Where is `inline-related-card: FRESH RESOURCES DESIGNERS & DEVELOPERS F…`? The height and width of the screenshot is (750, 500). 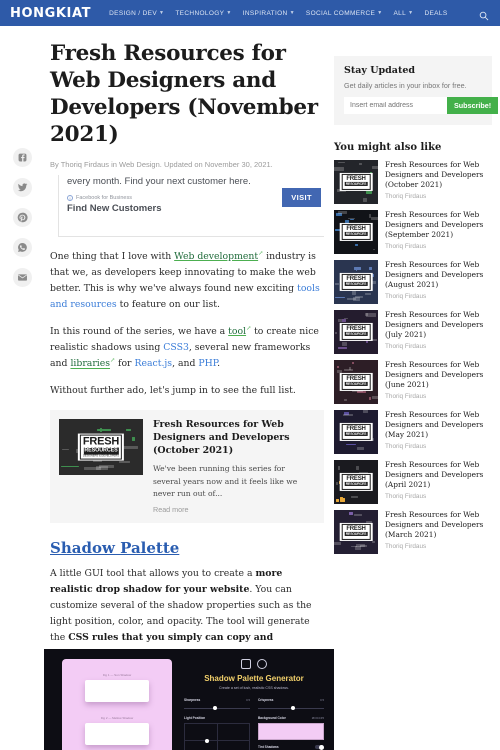
inline-related-card: FRESH RESOURCES DESIGNERS & DEVELOPERS F… is located at coordinates (187, 466).